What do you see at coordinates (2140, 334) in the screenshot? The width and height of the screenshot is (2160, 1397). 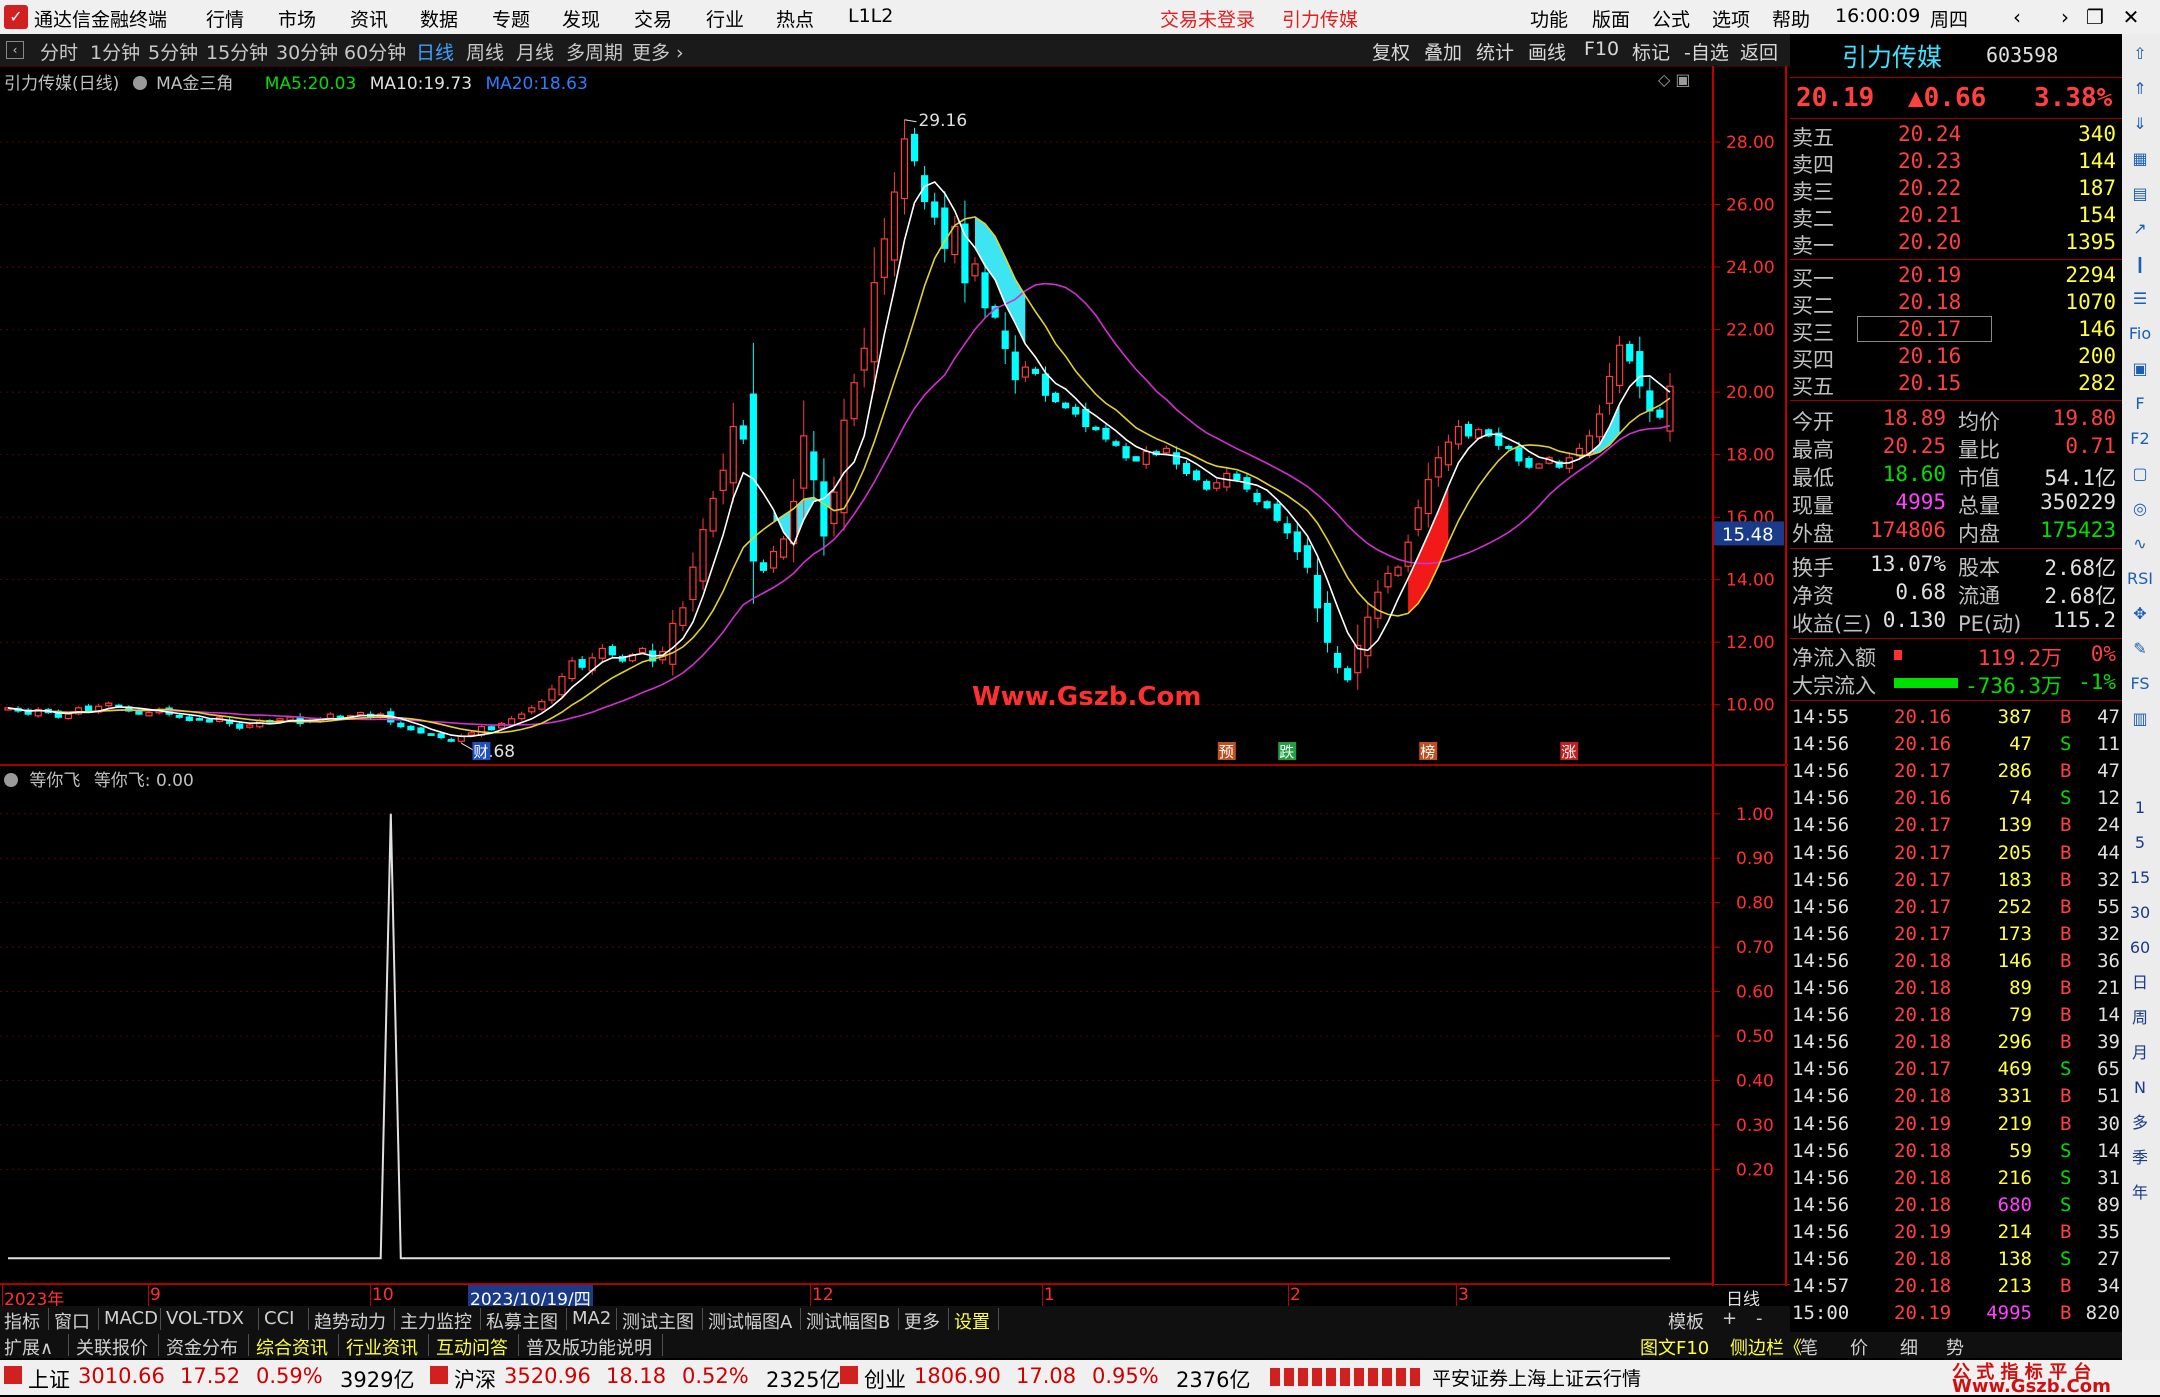 I see `f10-icon: Fio` at bounding box center [2140, 334].